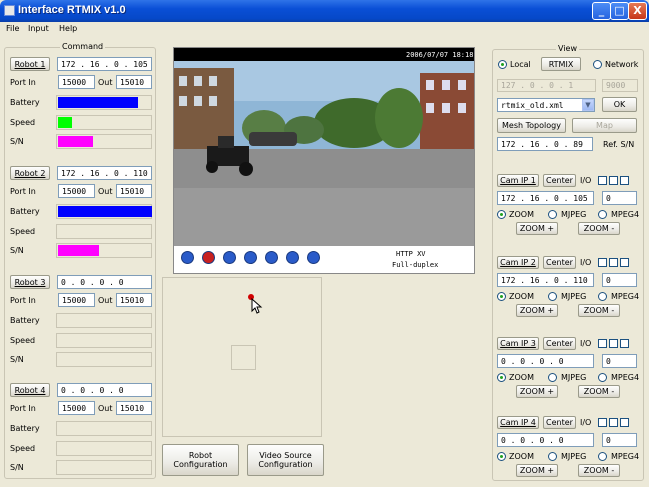 This screenshot has height=487, width=649. Describe the element at coordinates (313, 257) in the screenshot. I see `signal-icon` at that location.